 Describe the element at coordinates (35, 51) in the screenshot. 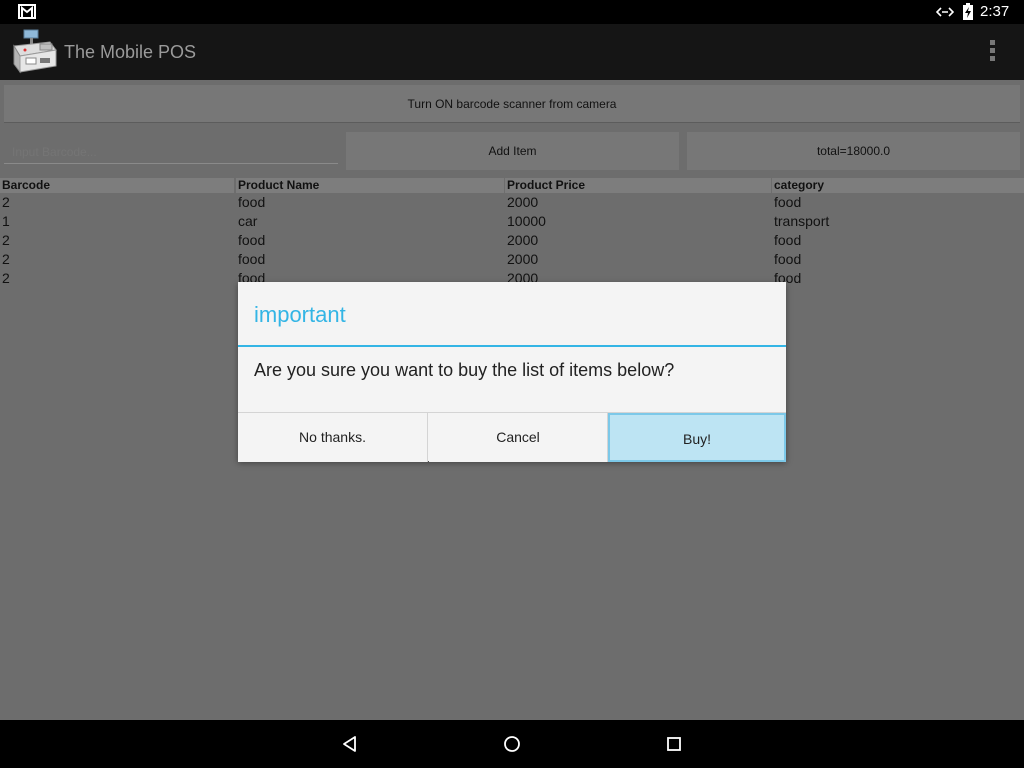

I see `cash-register-icon` at that location.